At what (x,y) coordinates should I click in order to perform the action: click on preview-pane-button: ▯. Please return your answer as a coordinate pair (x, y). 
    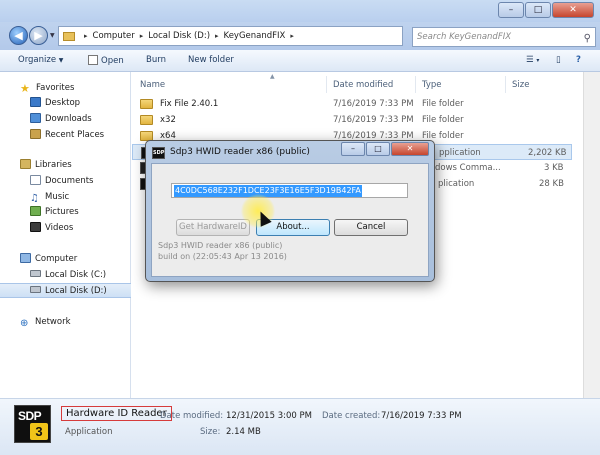
    Looking at the image, I should click on (558, 60).